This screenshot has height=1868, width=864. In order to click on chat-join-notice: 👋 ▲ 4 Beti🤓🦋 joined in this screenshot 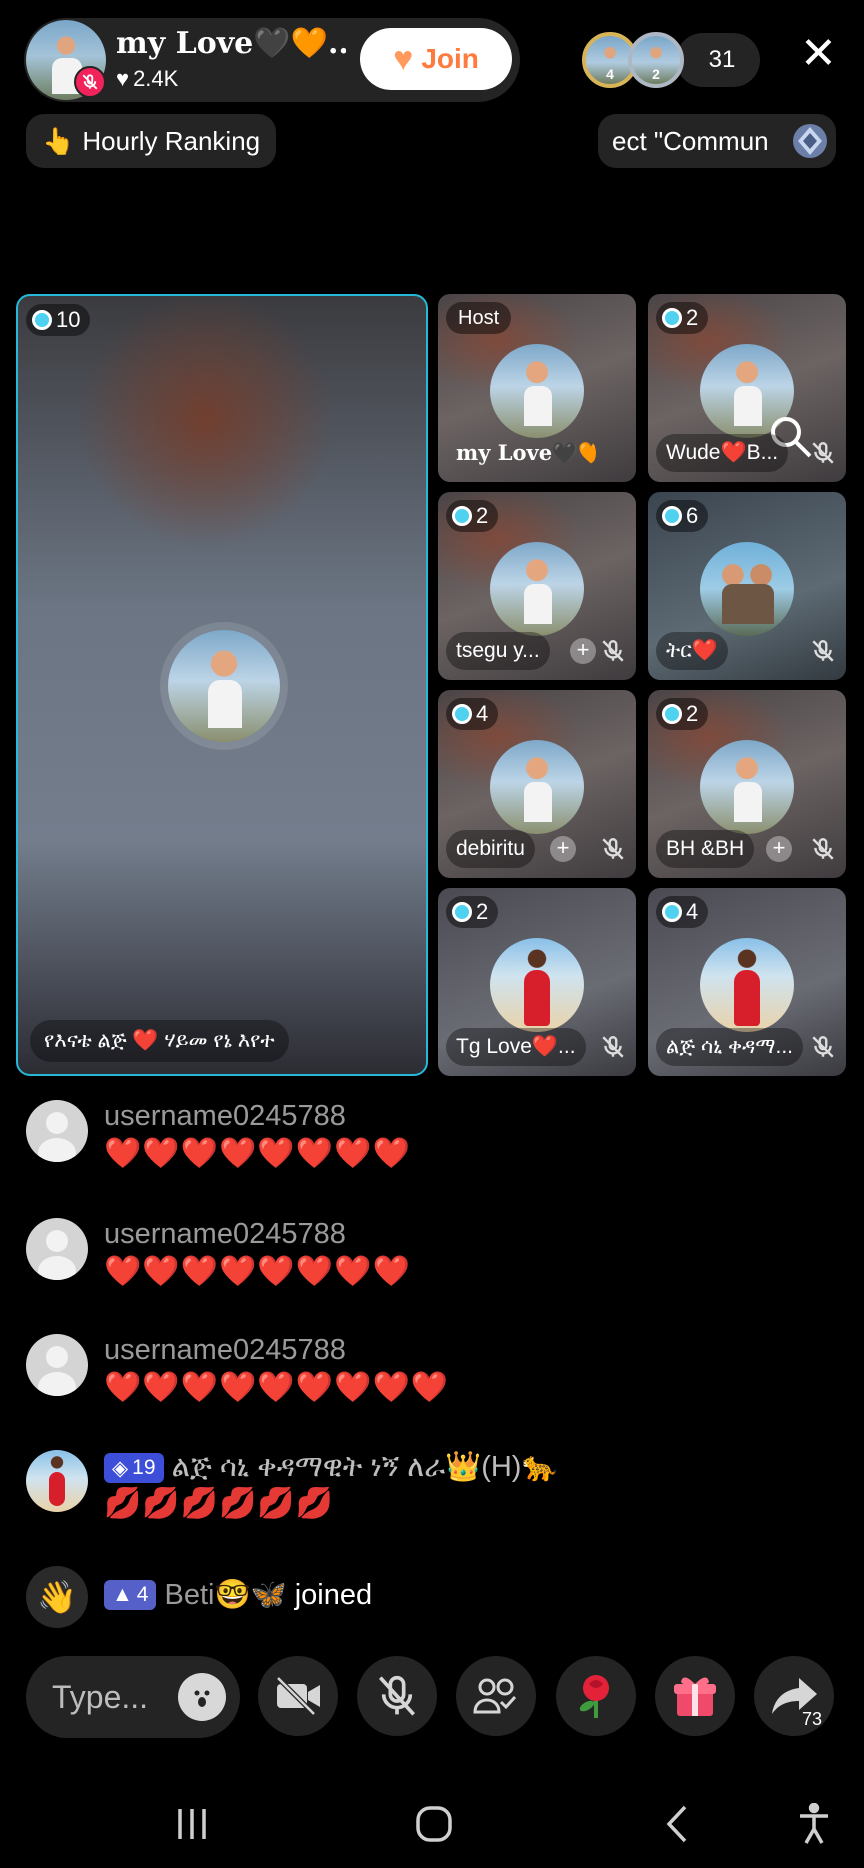, I will do `click(436, 1598)`.